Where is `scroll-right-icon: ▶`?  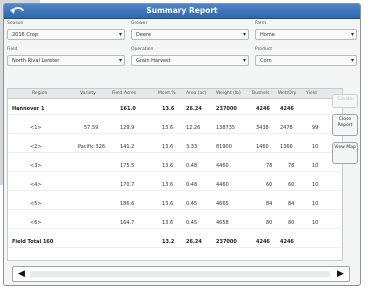
scroll-right-icon: ▶ is located at coordinates (340, 274).